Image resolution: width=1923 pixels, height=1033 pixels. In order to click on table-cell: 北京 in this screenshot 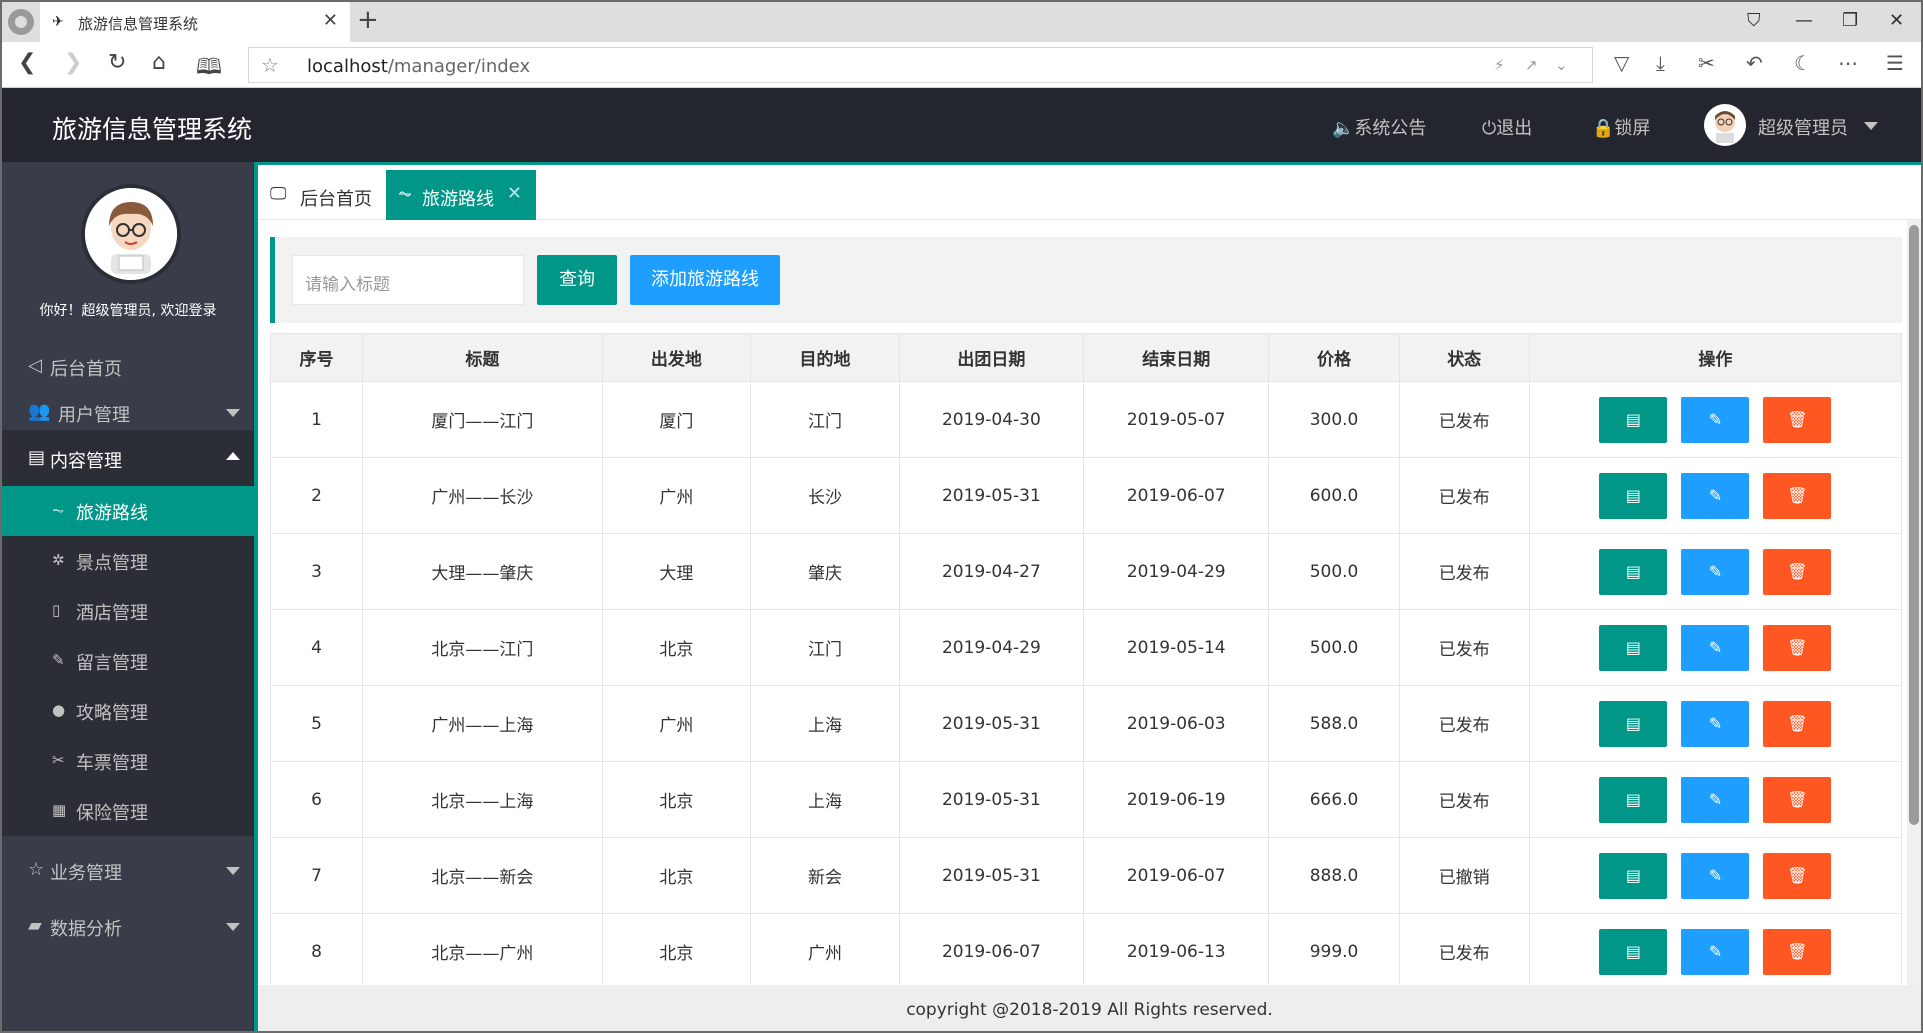, I will do `click(676, 799)`.